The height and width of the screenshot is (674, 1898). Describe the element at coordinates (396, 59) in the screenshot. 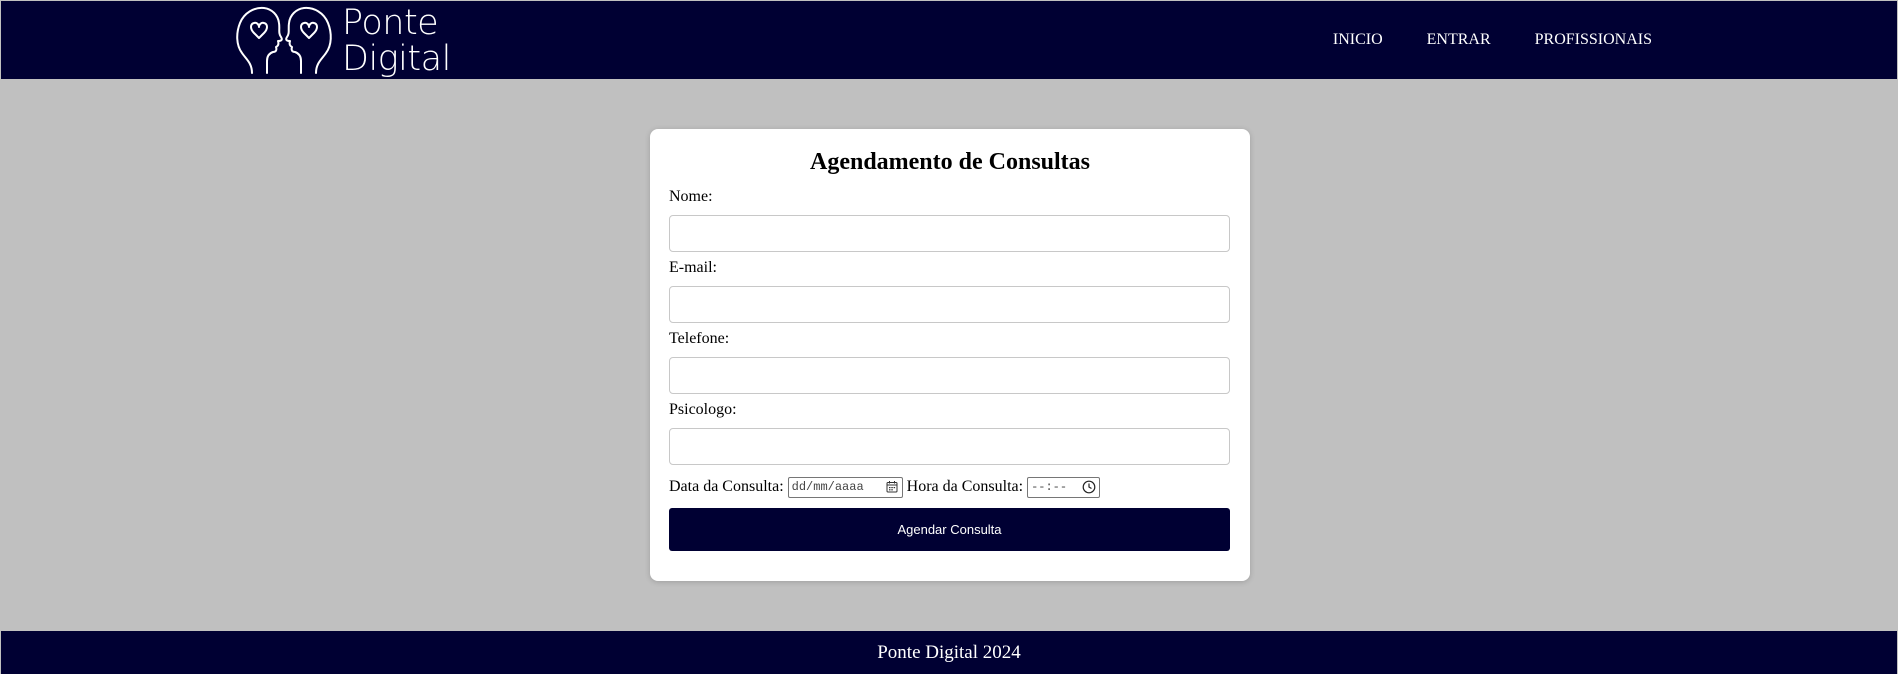

I see `logo-line2: Digital` at that location.